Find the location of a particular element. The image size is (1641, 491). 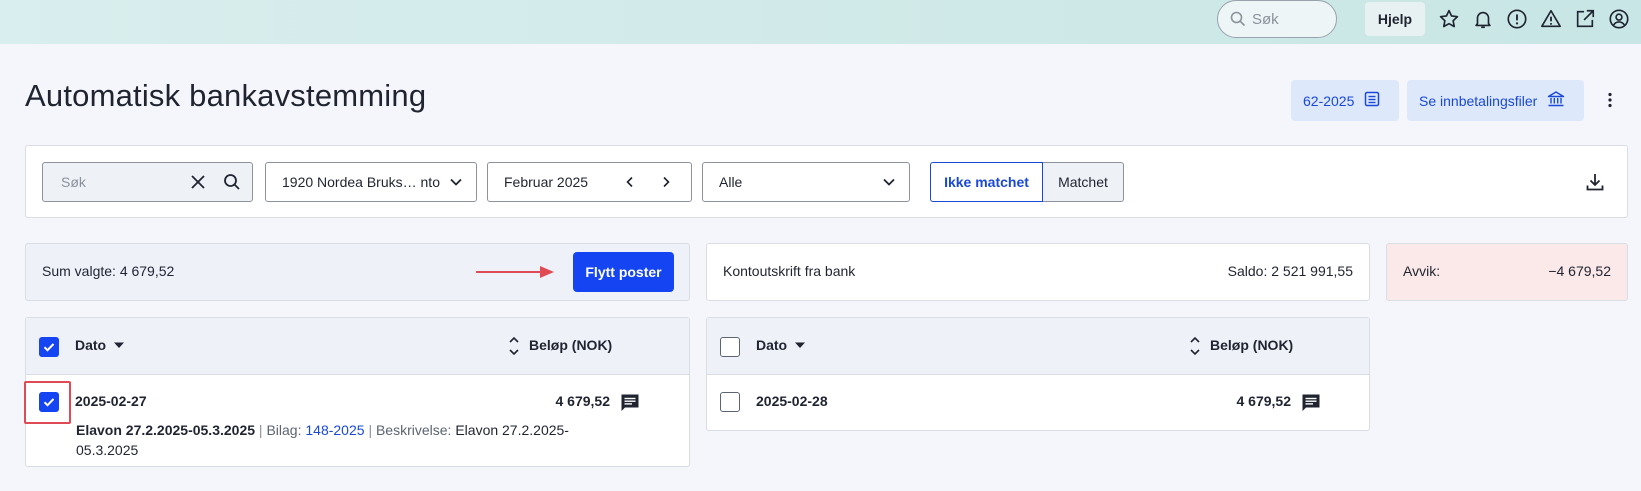

chevron-left-icon is located at coordinates (630, 183).